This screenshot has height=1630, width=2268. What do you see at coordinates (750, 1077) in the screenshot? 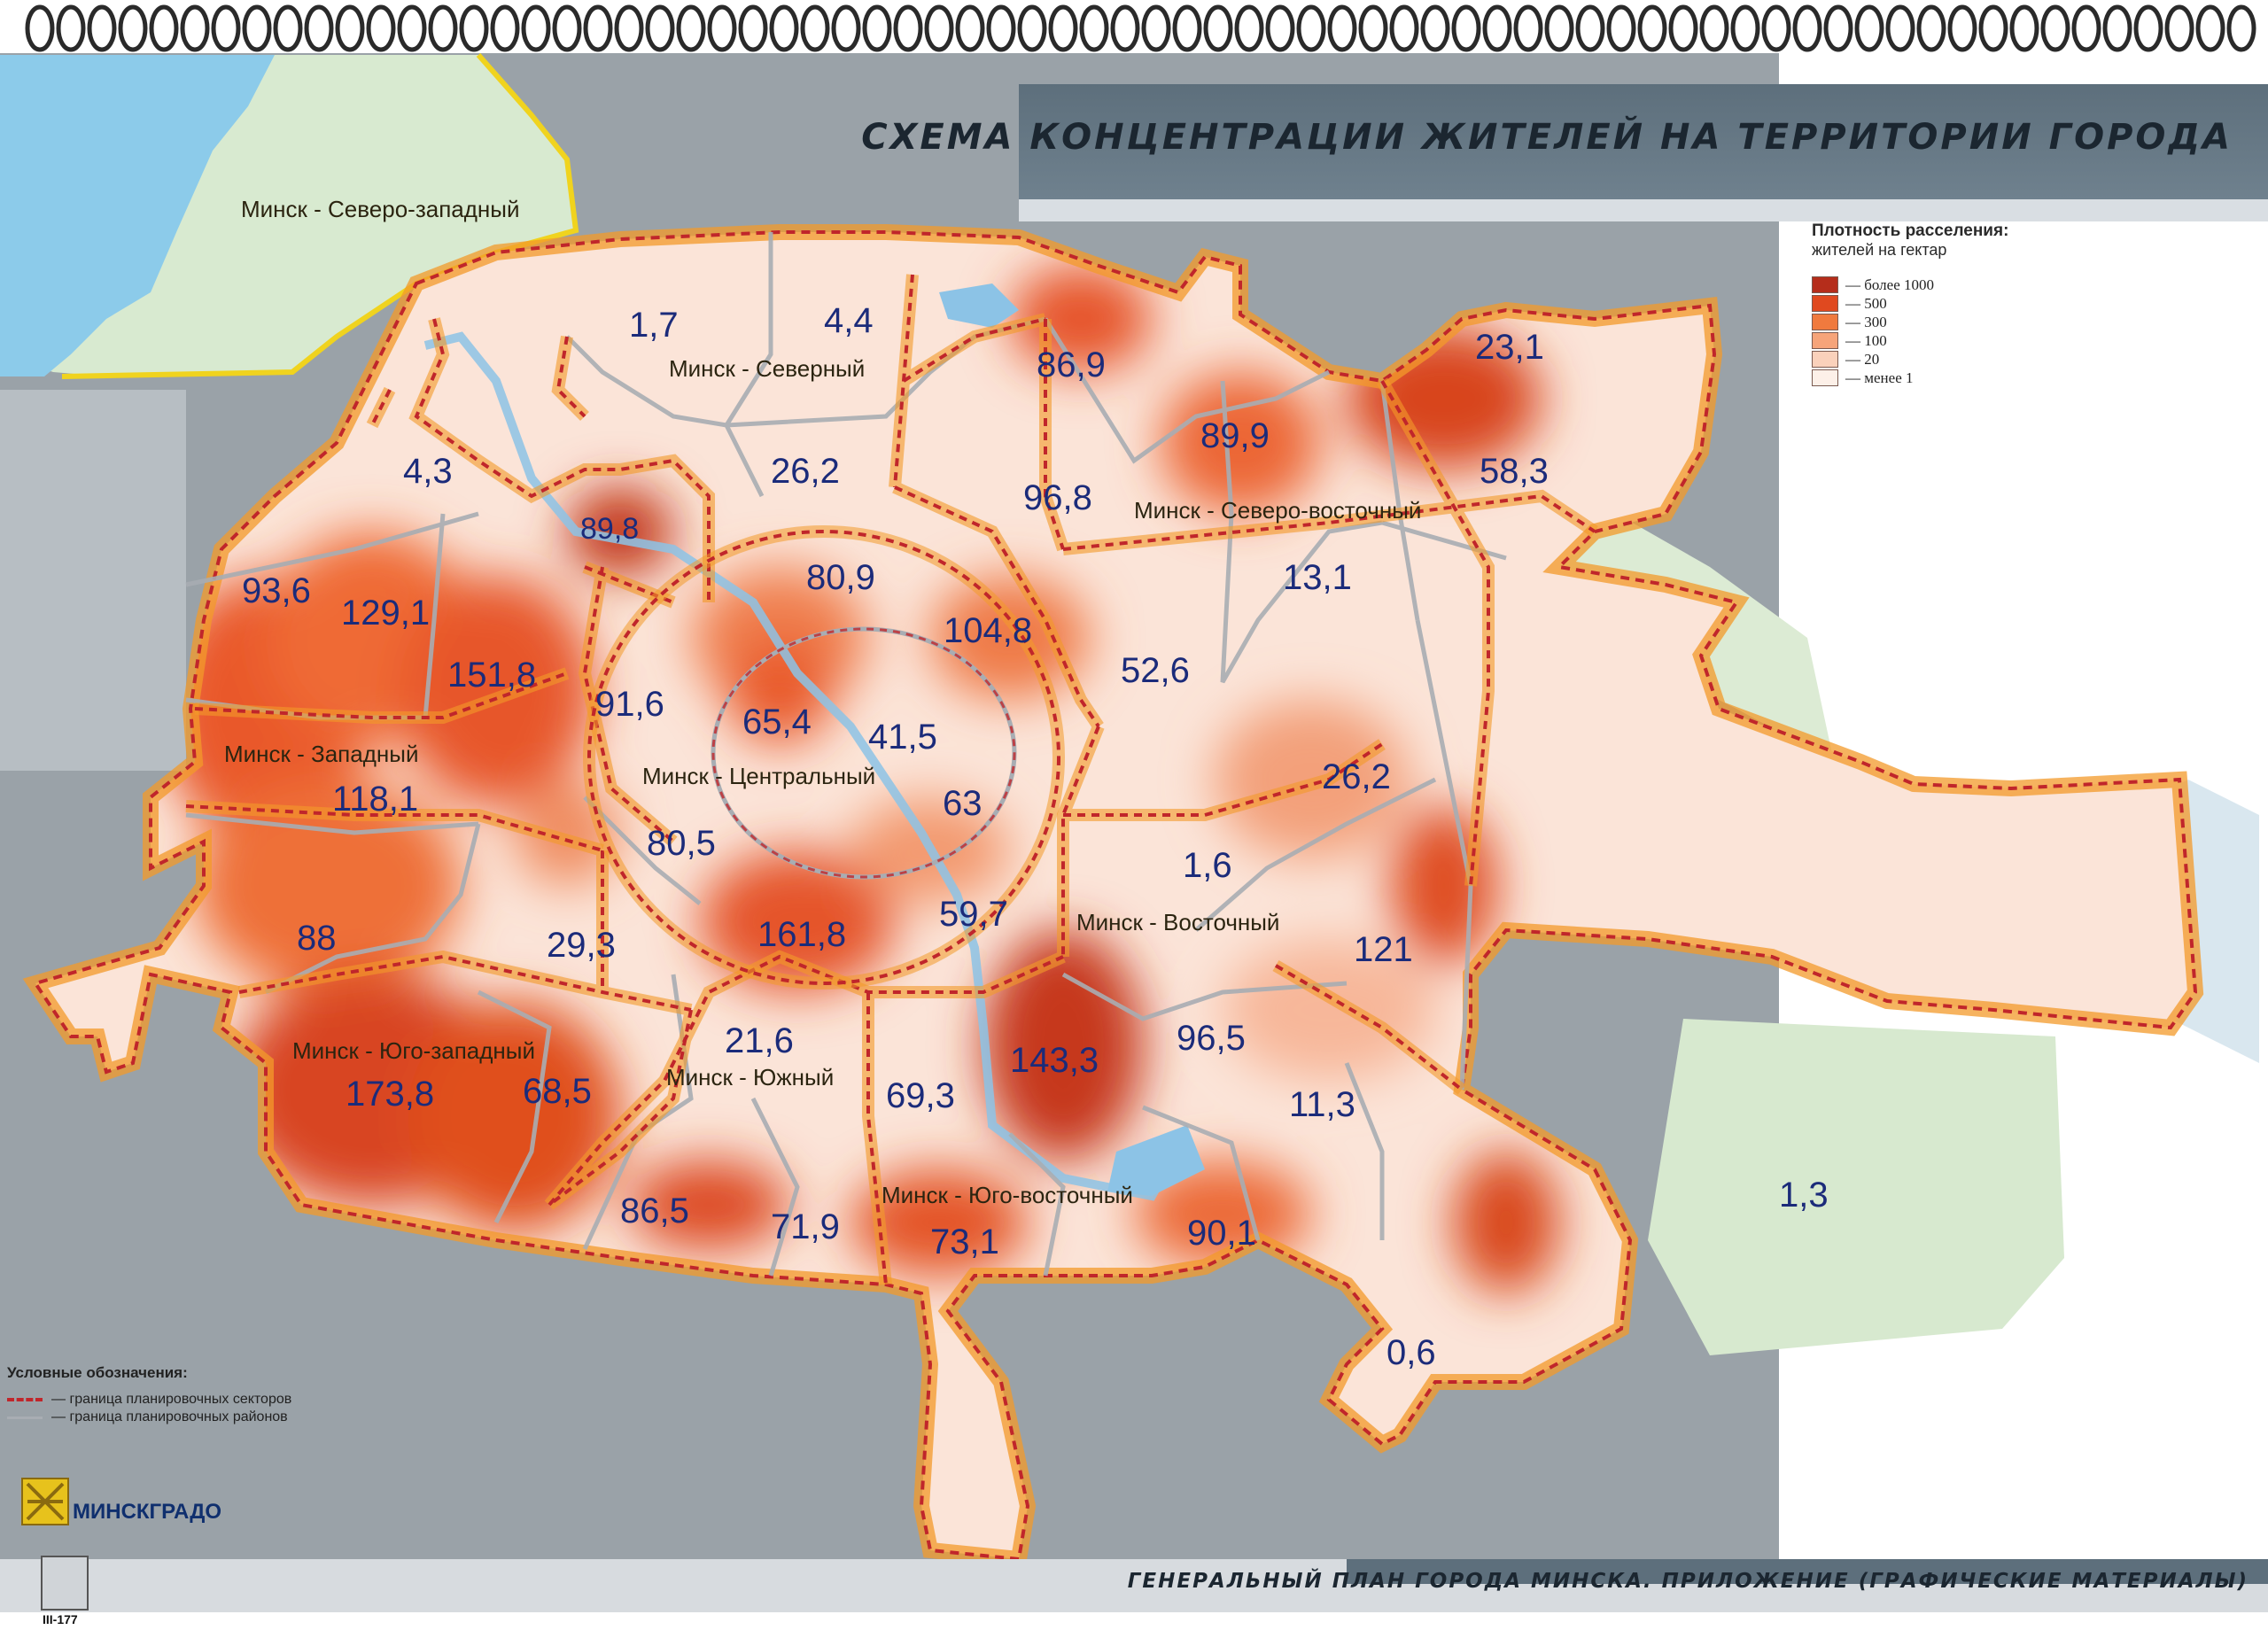
I see `sector-label-south: Минск - Южный` at bounding box center [750, 1077].